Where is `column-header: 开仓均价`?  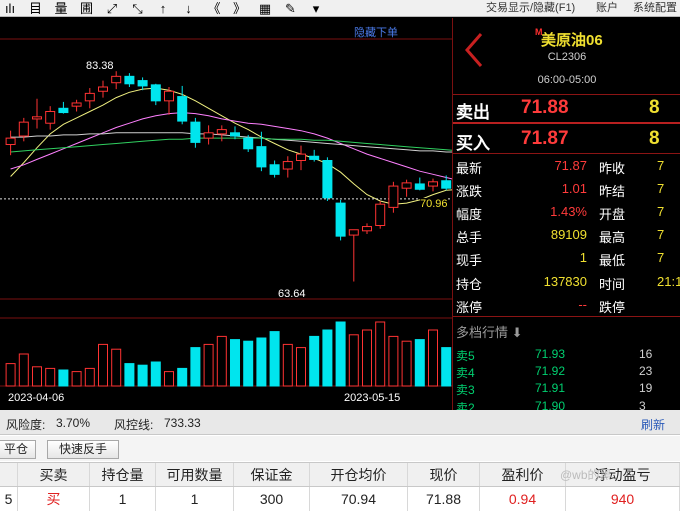
column-header: 开仓均价 is located at coordinates (359, 474).